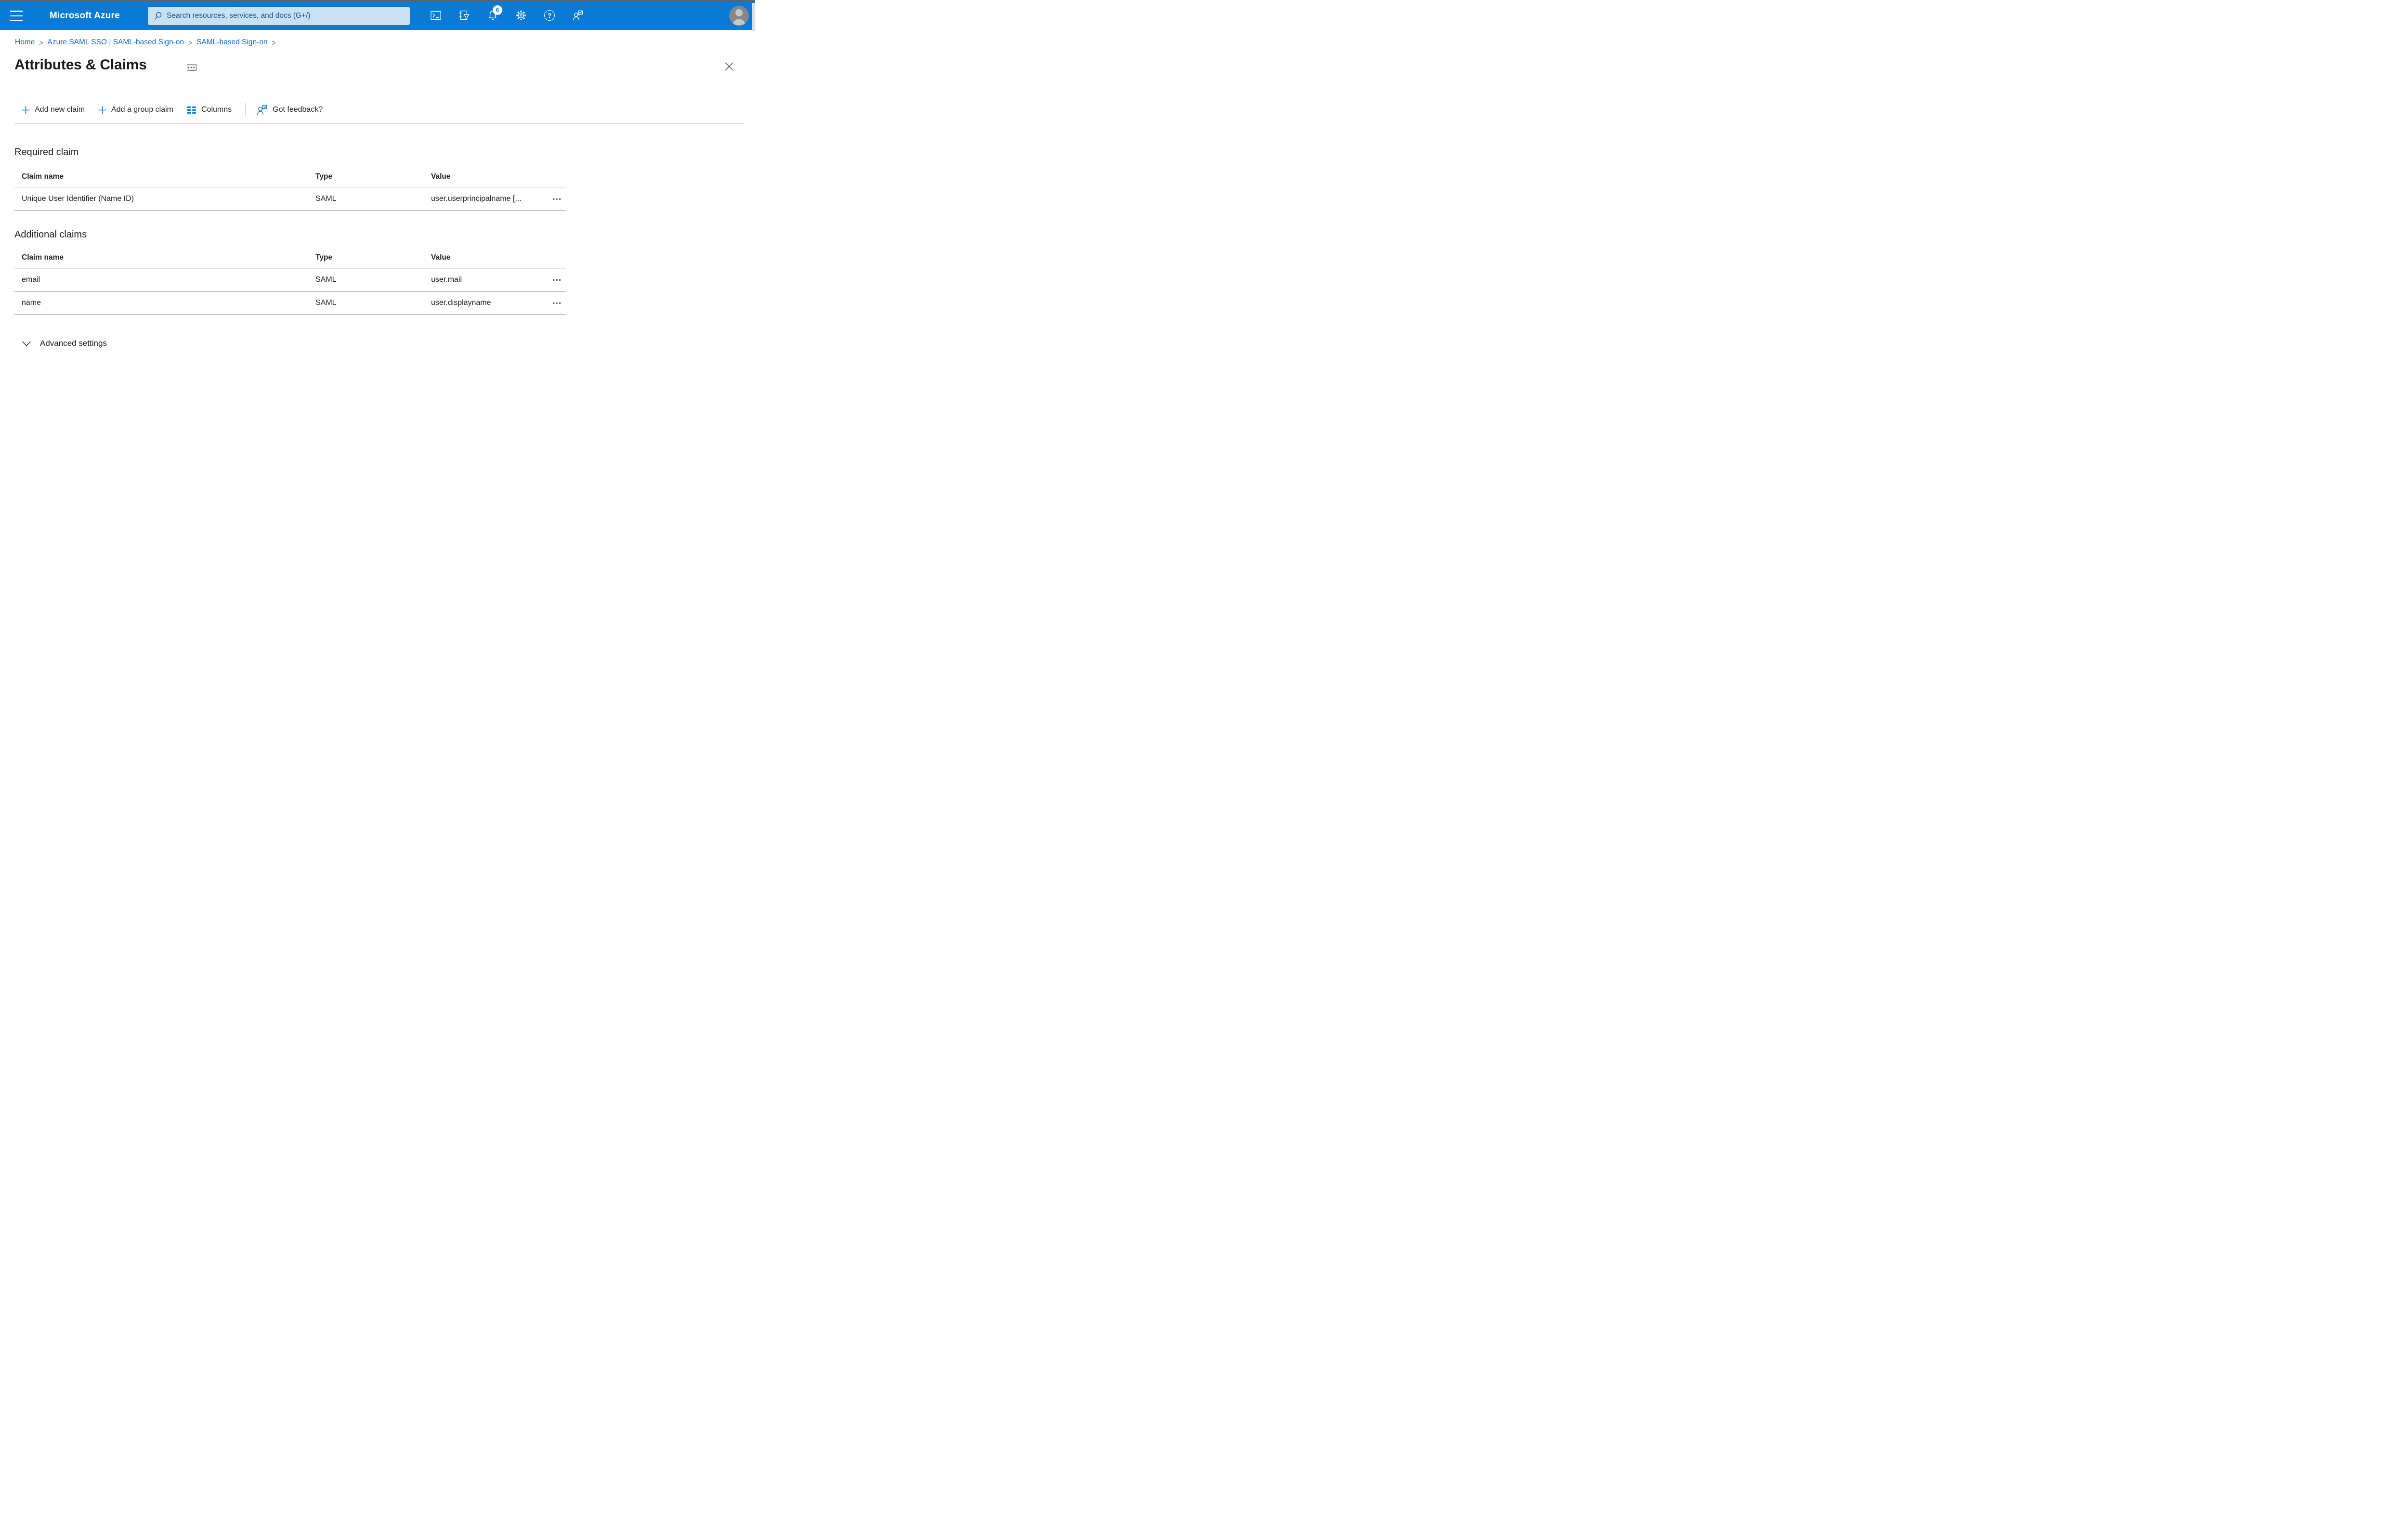 The image size is (2408, 1523). What do you see at coordinates (26, 343) in the screenshot?
I see `chevron-down-icon` at bounding box center [26, 343].